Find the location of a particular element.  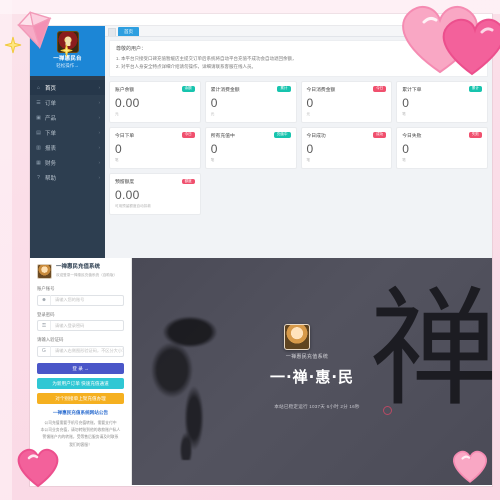

sidebar-item-orders: ☰ 订单 › is located at coordinates (67, 102).